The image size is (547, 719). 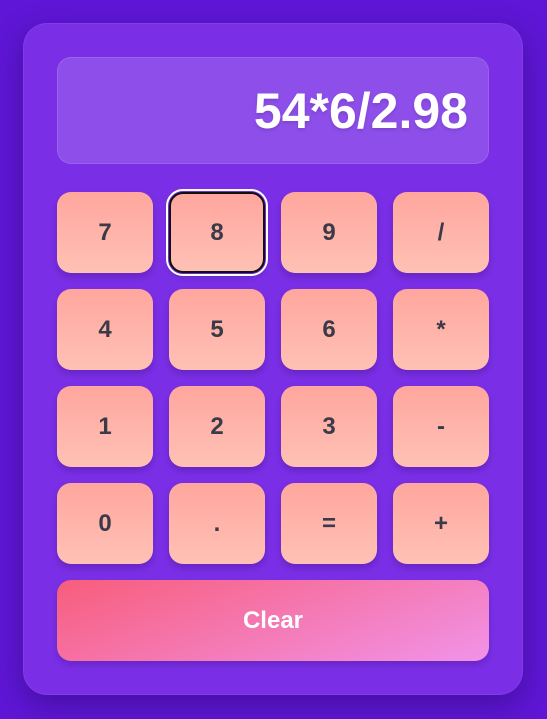 I want to click on key-7: 7, so click(x=105, y=232).